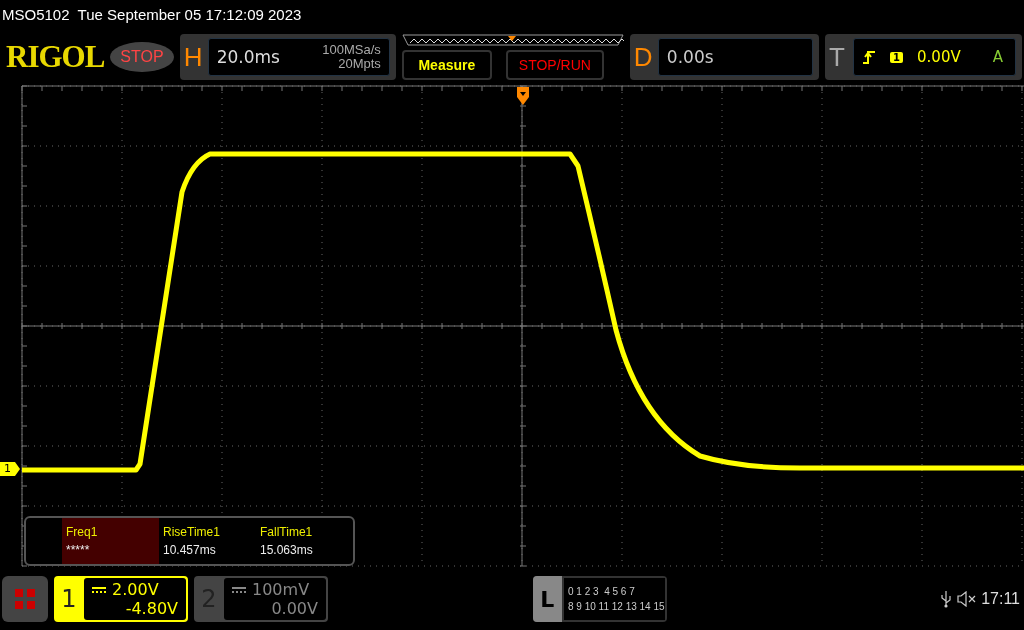 Image resolution: width=1024 pixels, height=630 pixels. What do you see at coordinates (869, 57) in the screenshot?
I see `rising-edge-icon` at bounding box center [869, 57].